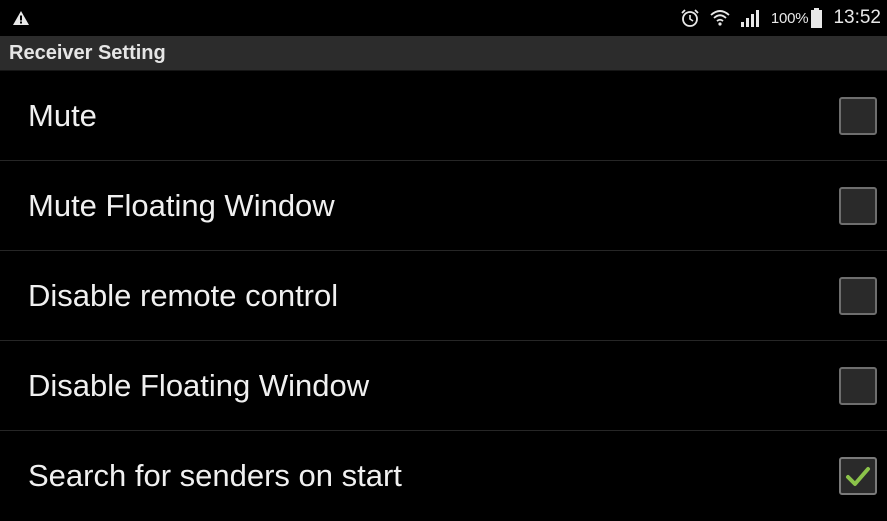 This screenshot has height=521, width=887. Describe the element at coordinates (443, 18) in the screenshot. I see `status-bar: 100% 13:52` at that location.